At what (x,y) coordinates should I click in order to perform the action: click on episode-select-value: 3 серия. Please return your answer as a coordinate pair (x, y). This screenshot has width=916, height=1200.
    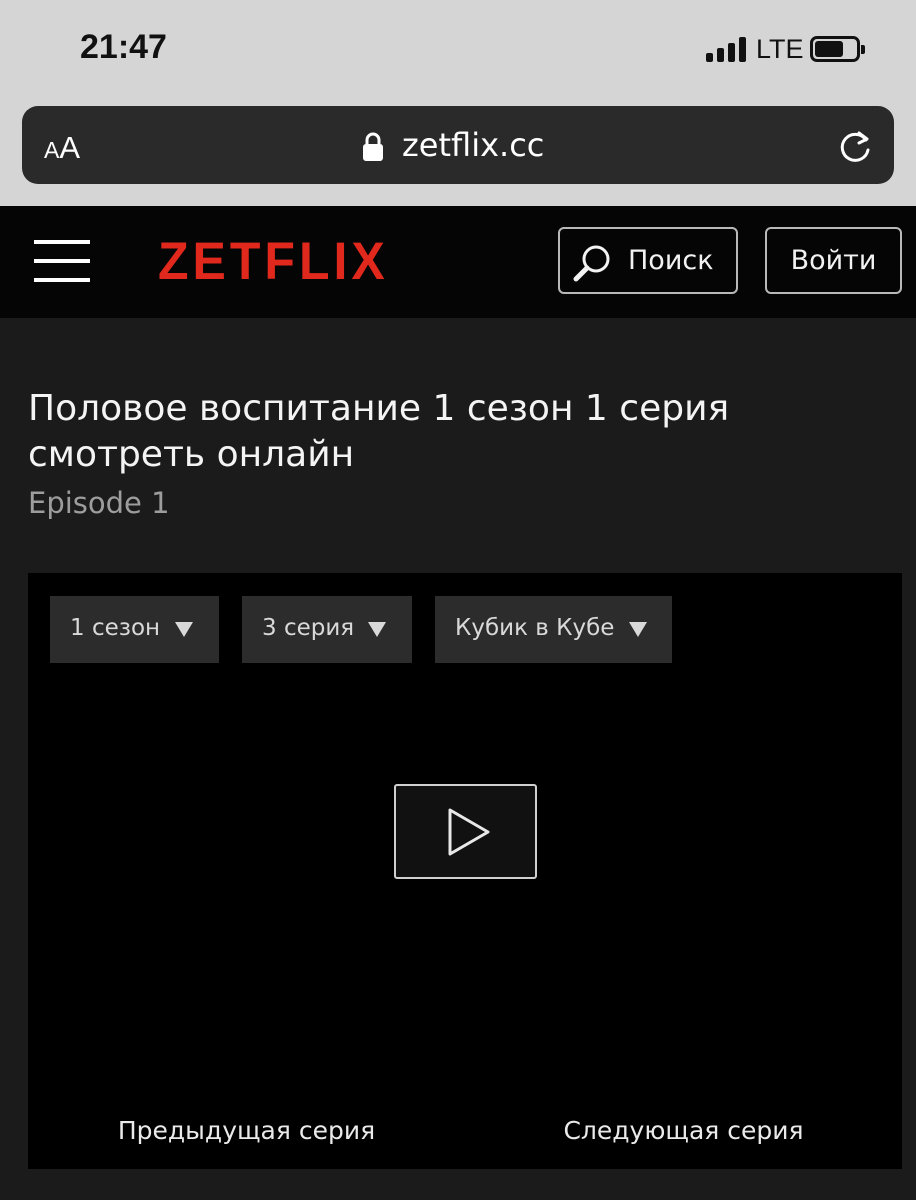
    Looking at the image, I should click on (308, 628).